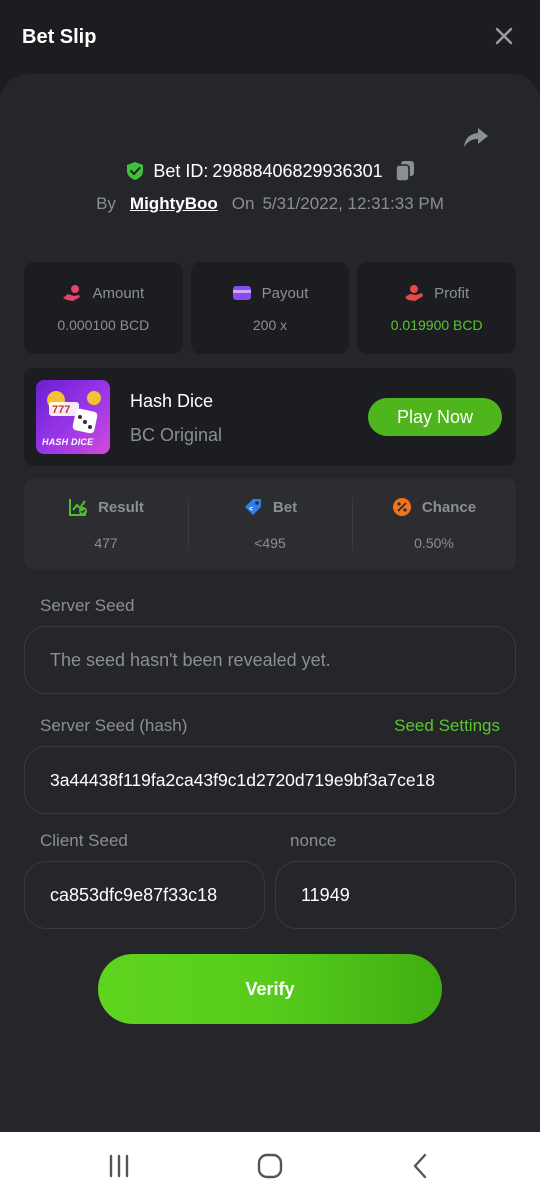  I want to click on result-cell: Result 477, so click(106, 524).